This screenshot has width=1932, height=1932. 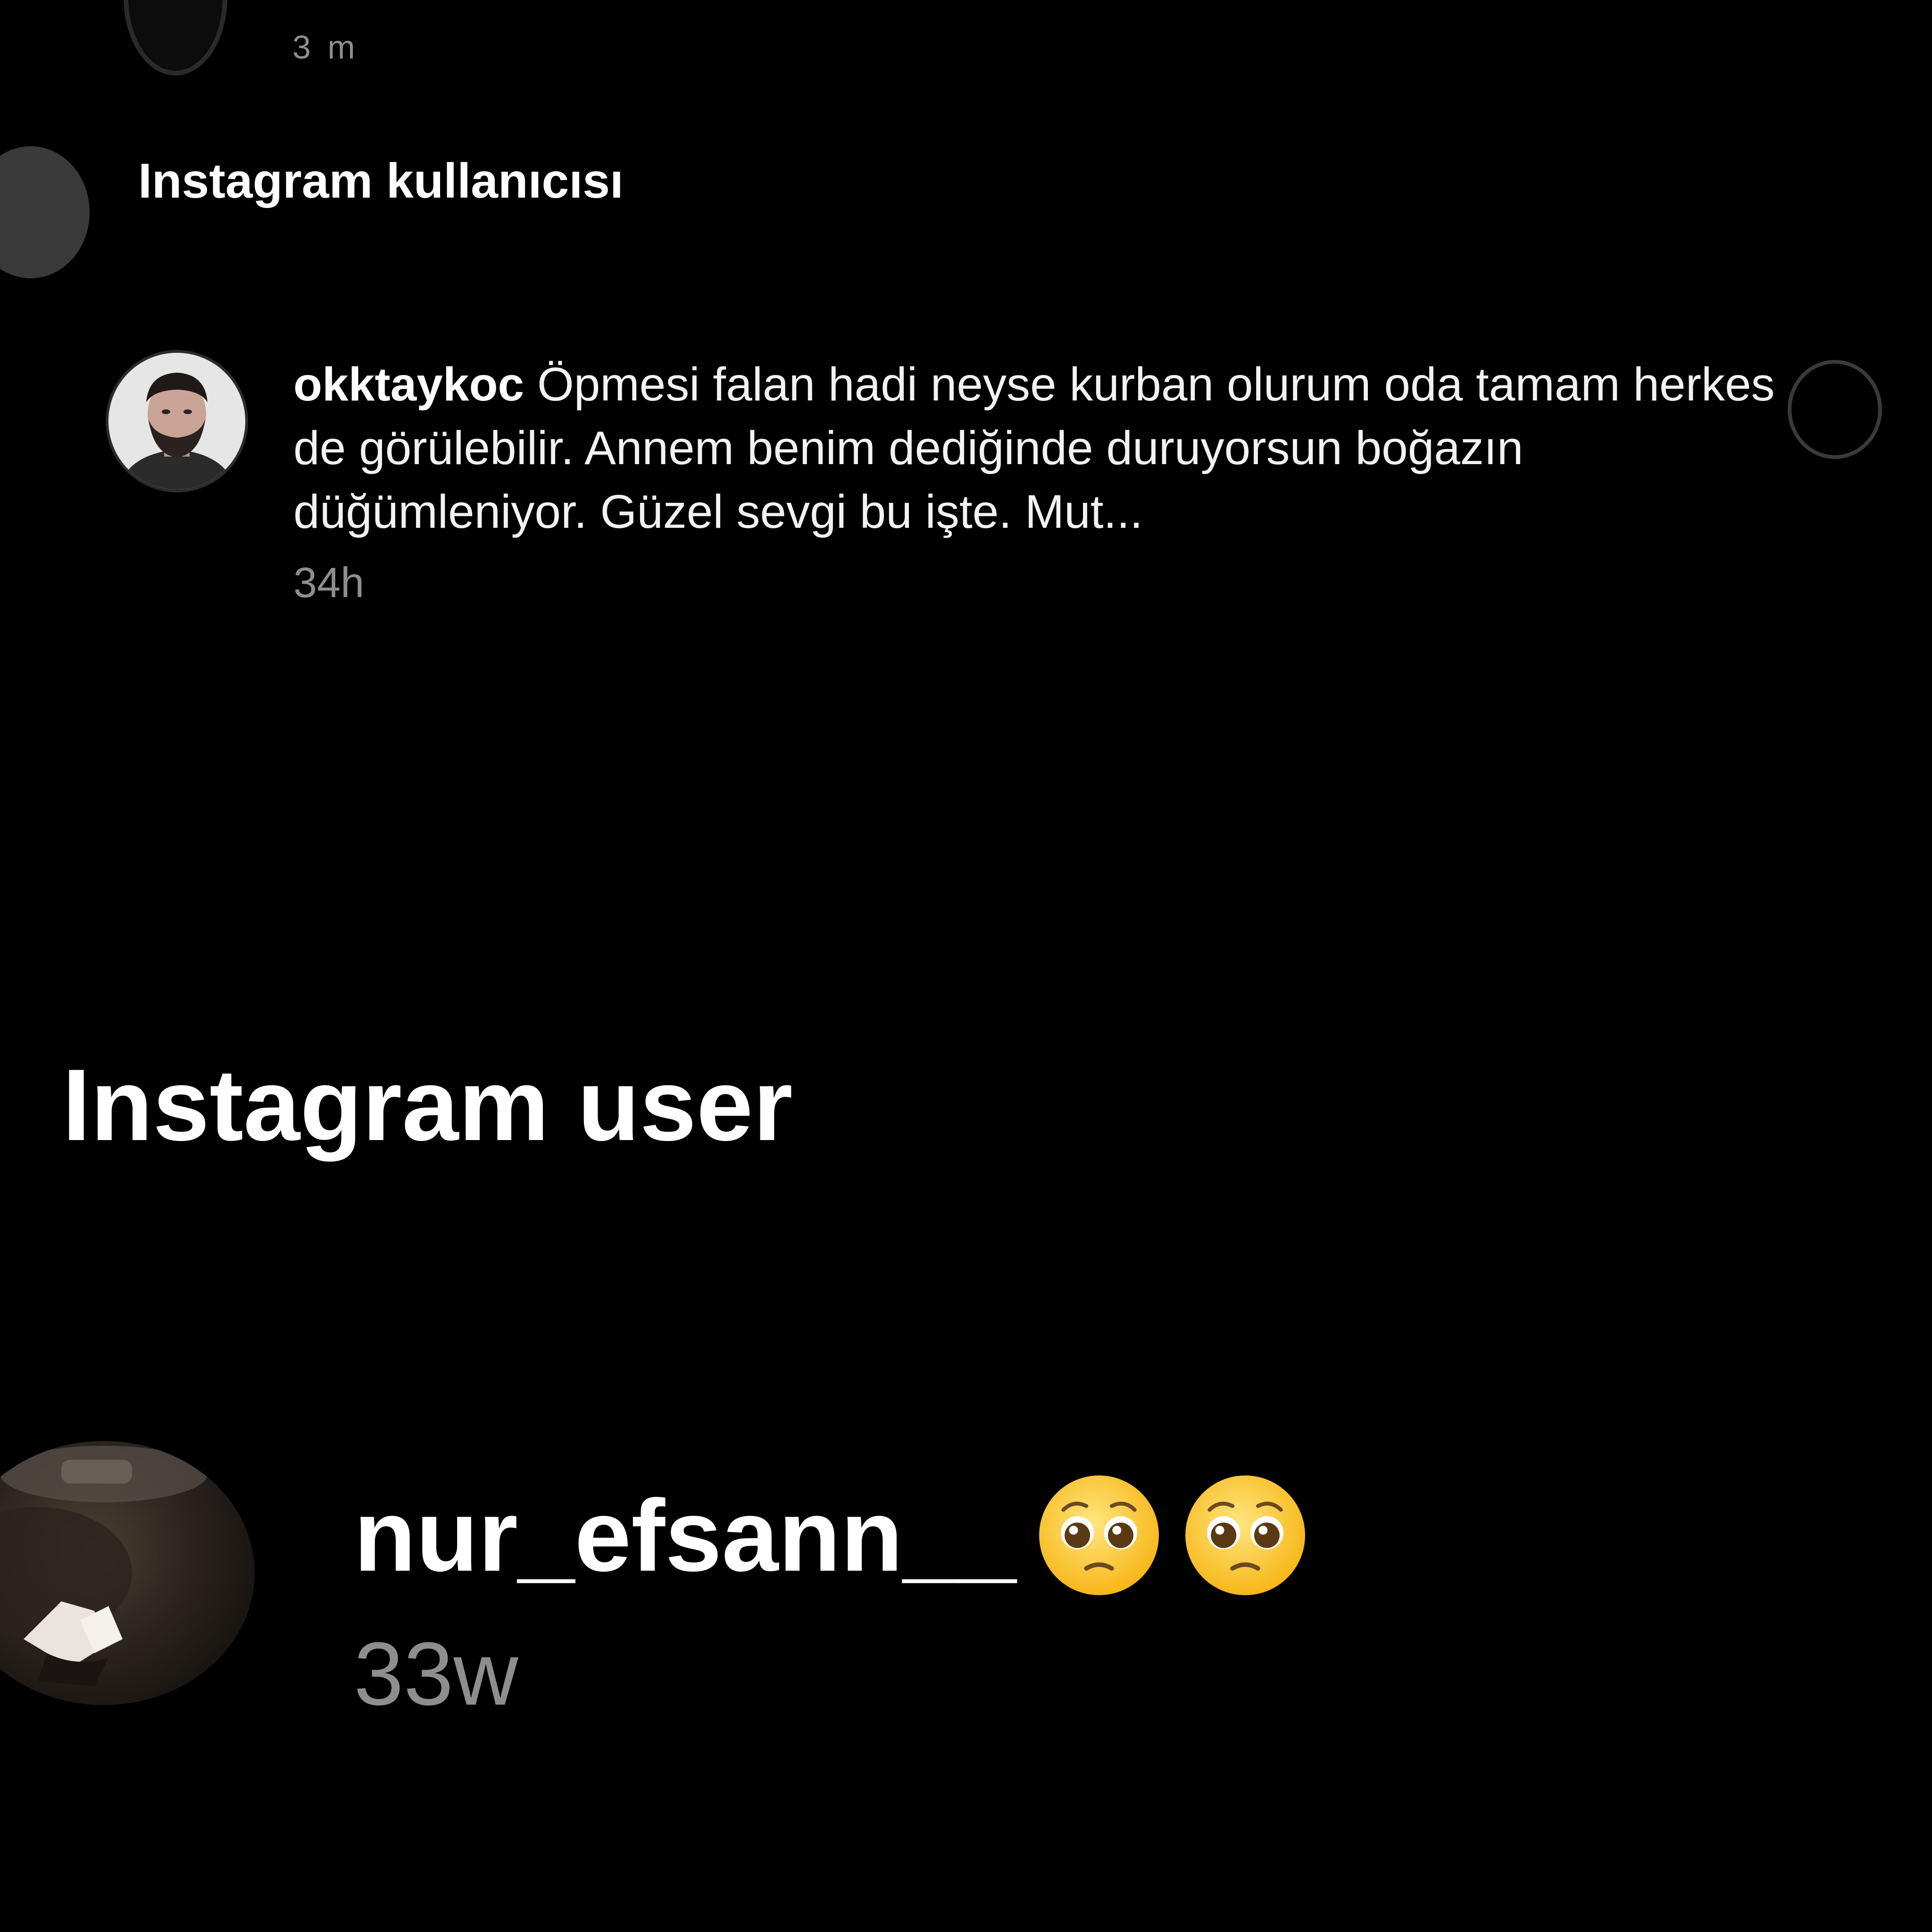 What do you see at coordinates (409, 385) in the screenshot?
I see `comment-username: okktaykoc` at bounding box center [409, 385].